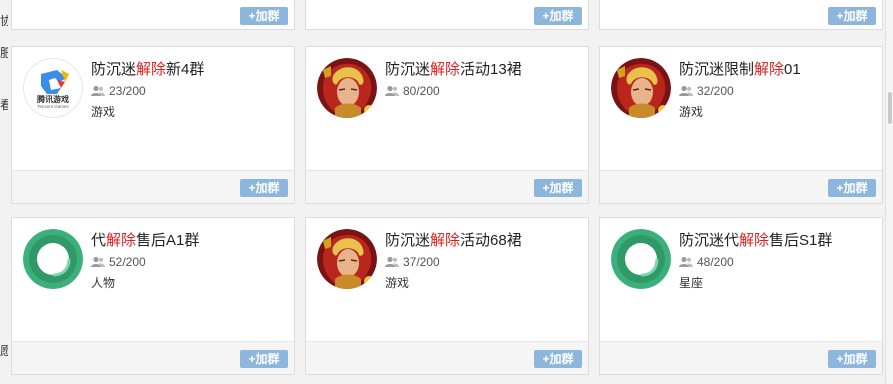  Describe the element at coordinates (741, 296) in the screenshot. I see `group-card: 防沉迷代解除售后S1群 48/200 星座 +加群` at that location.